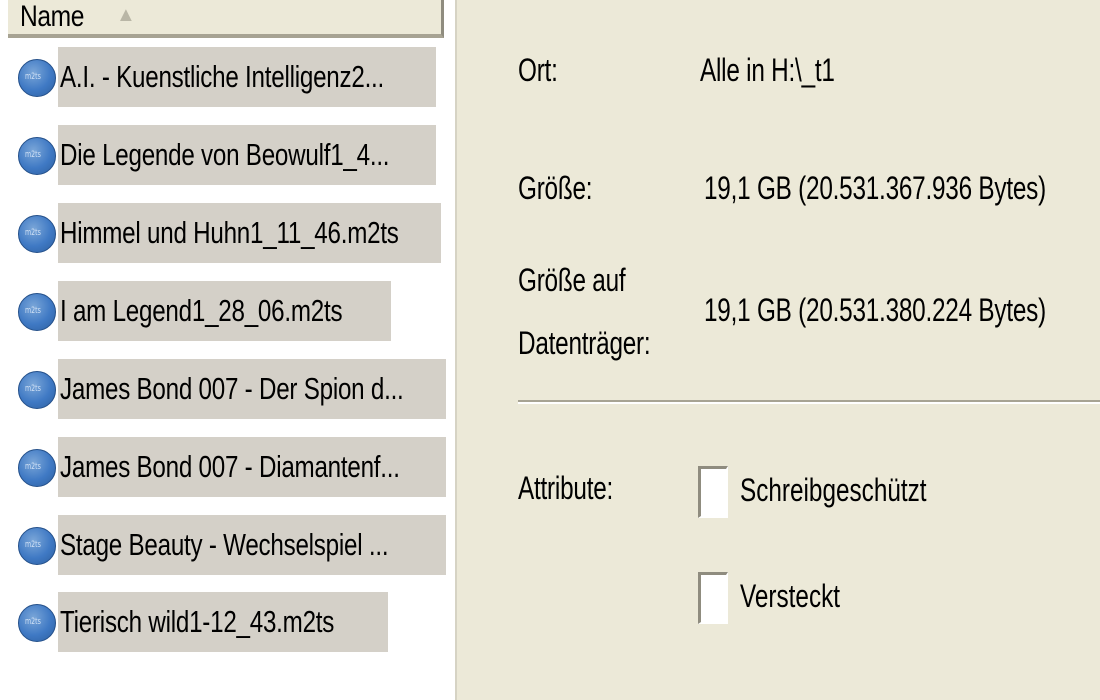  Describe the element at coordinates (249, 233) in the screenshot. I see `file-name: Himmel und Huhn1_11_46.m2ts` at that location.